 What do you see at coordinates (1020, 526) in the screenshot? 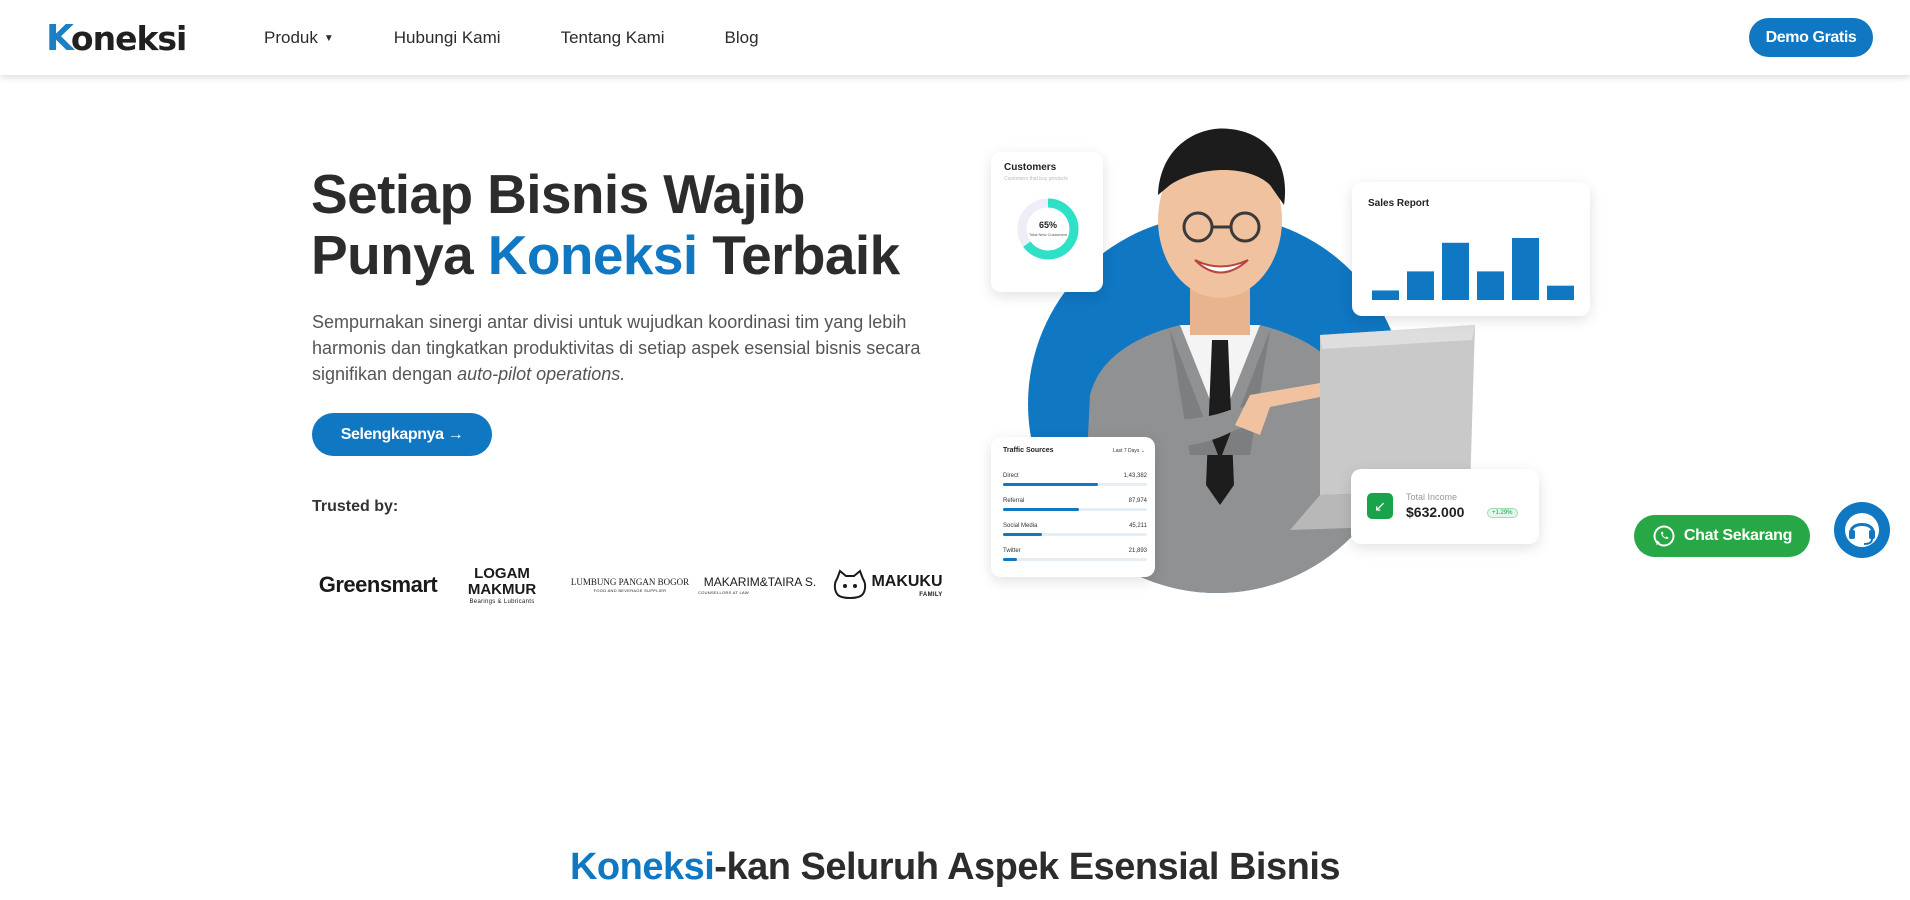
I see `traffic-row-label: Social Media` at bounding box center [1020, 526].